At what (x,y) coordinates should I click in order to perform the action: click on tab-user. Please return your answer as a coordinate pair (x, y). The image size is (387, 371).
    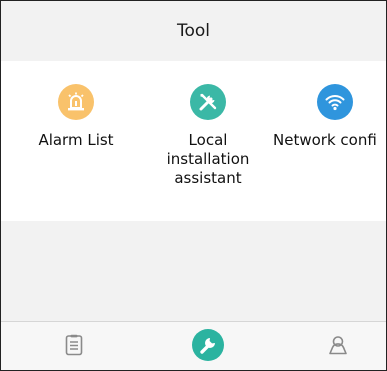
    Looking at the image, I should click on (338, 346).